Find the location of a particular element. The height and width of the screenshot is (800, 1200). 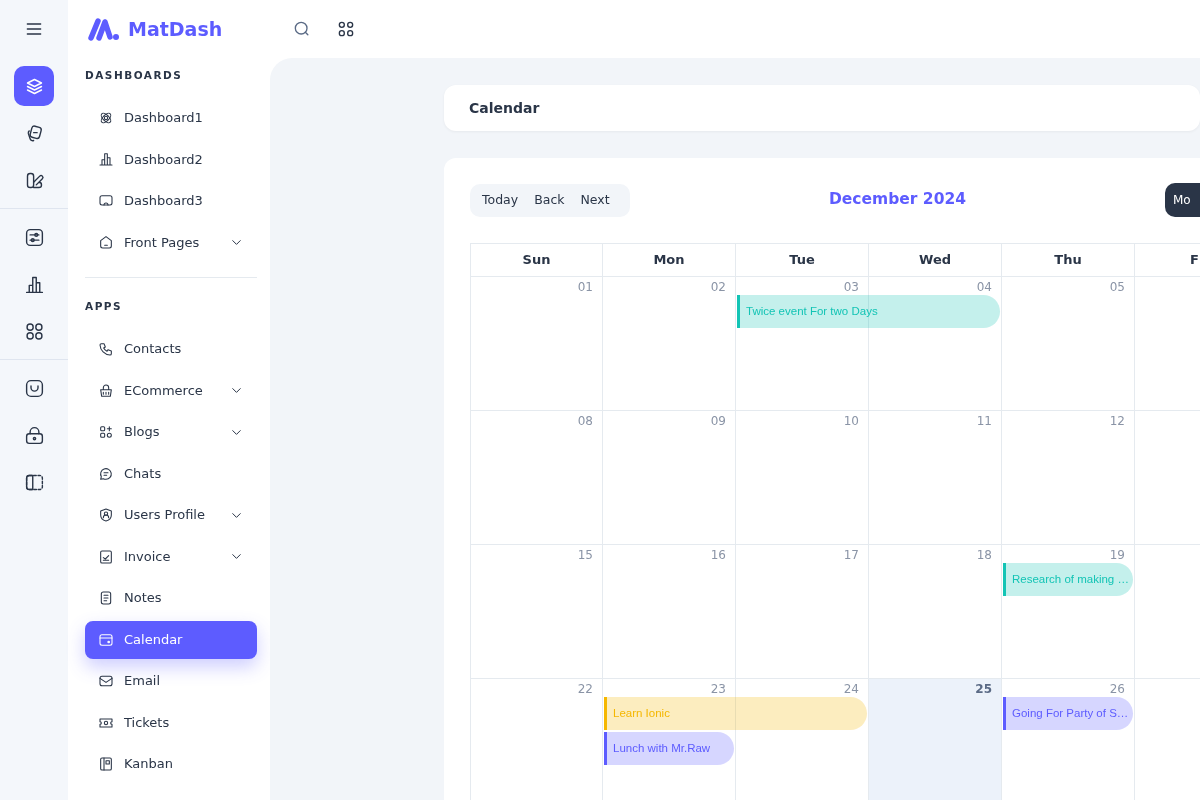

sidebar-item: Tickets is located at coordinates (171, 722).